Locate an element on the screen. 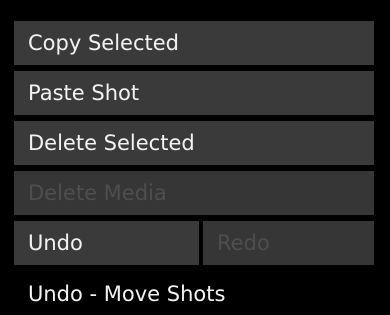 The image size is (390, 315). delete-selected-button: Delete Selected is located at coordinates (194, 143).